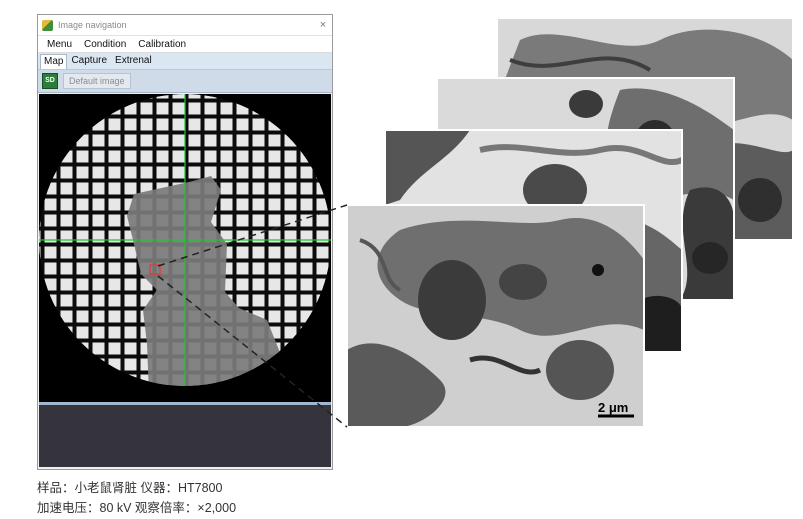 This screenshot has width=803, height=519. Describe the element at coordinates (130, 488) in the screenshot. I see `caption-sample-line: 样品：小老鼠肾脏 仪器：HT7800` at that location.